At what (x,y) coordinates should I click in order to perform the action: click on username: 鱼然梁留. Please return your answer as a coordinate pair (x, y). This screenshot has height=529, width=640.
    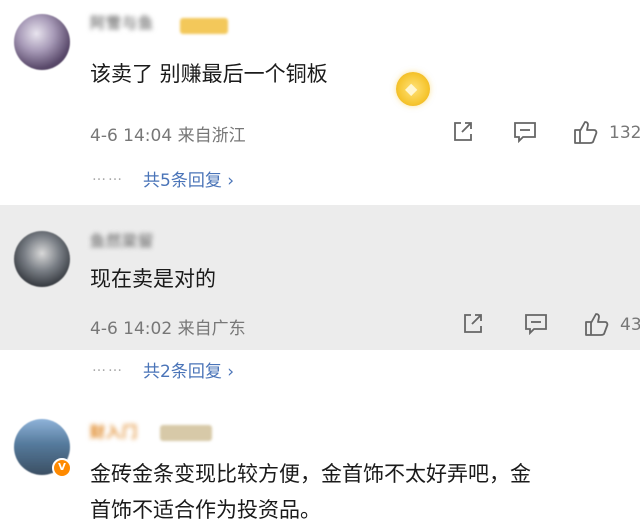
    Looking at the image, I should click on (122, 240).